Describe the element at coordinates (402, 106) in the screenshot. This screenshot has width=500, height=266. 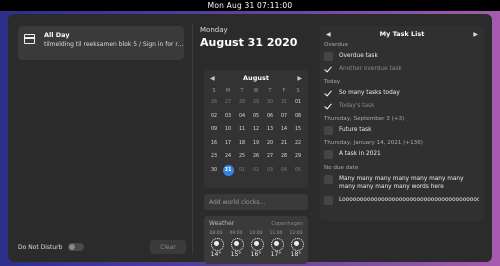
I see `task-item: Today's task` at that location.